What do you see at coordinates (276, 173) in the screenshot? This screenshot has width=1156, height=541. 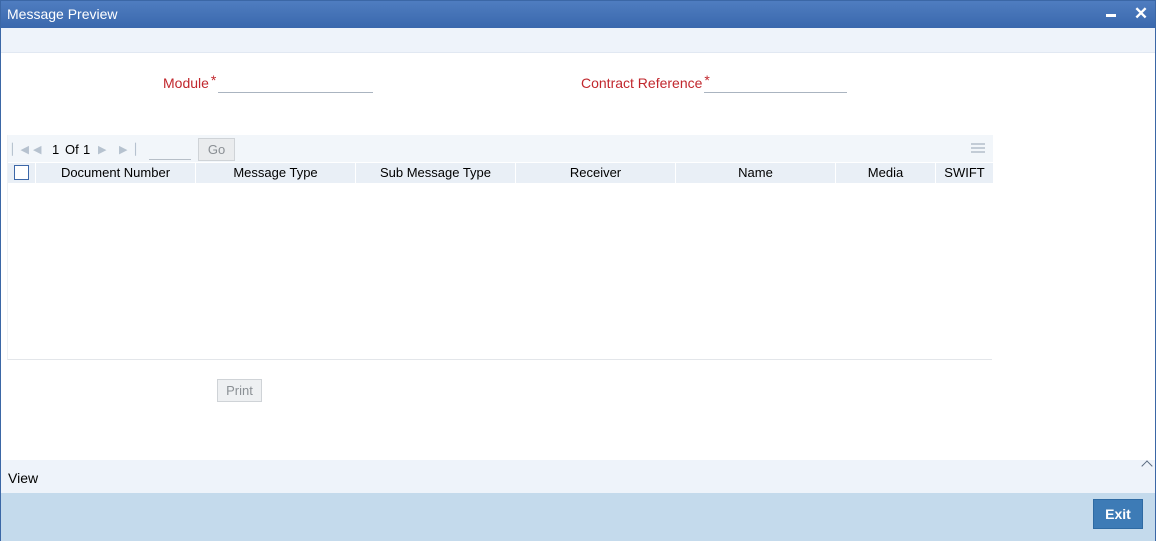 I see `column-header-message-type: Message Type` at bounding box center [276, 173].